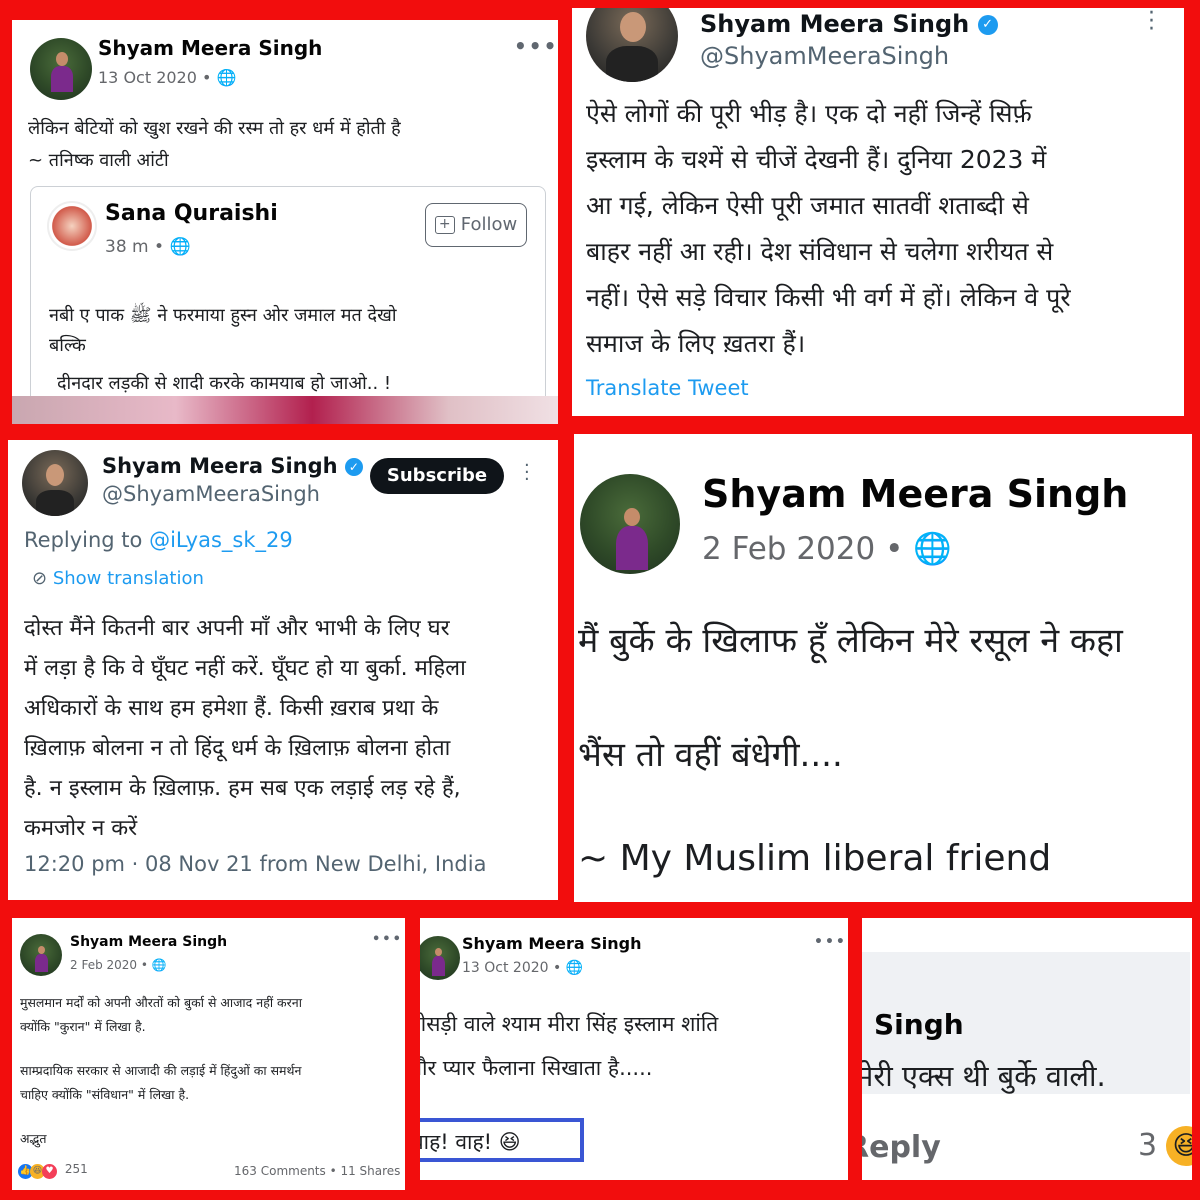 Image resolution: width=1200 pixels, height=1200 pixels. Describe the element at coordinates (317, 1171) in the screenshot. I see `comments-shares-count: 163 Comments • 11 Shares` at that location.